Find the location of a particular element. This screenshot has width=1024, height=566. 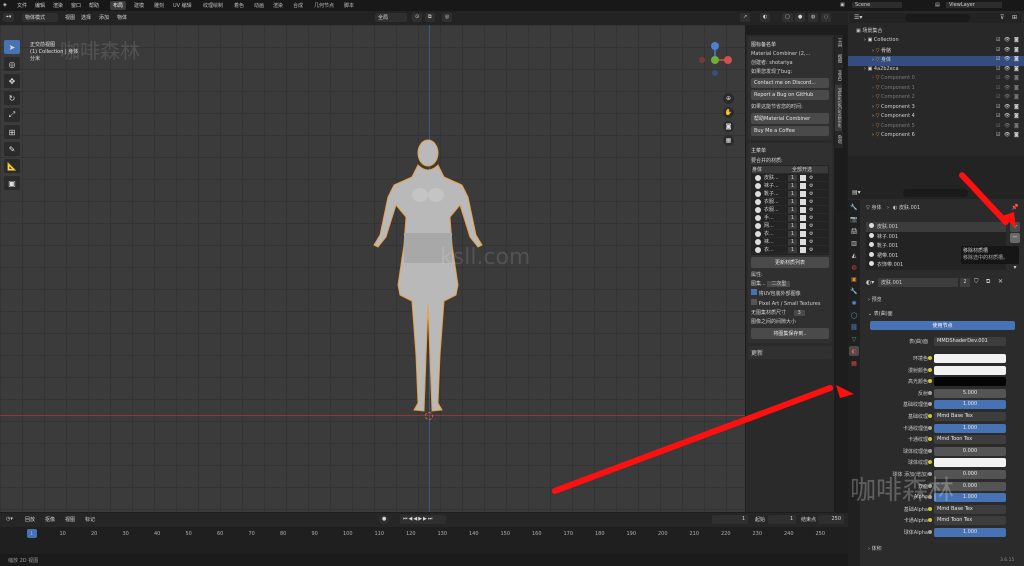

cursor-tool-icon: ◎ is located at coordinates (12, 64).